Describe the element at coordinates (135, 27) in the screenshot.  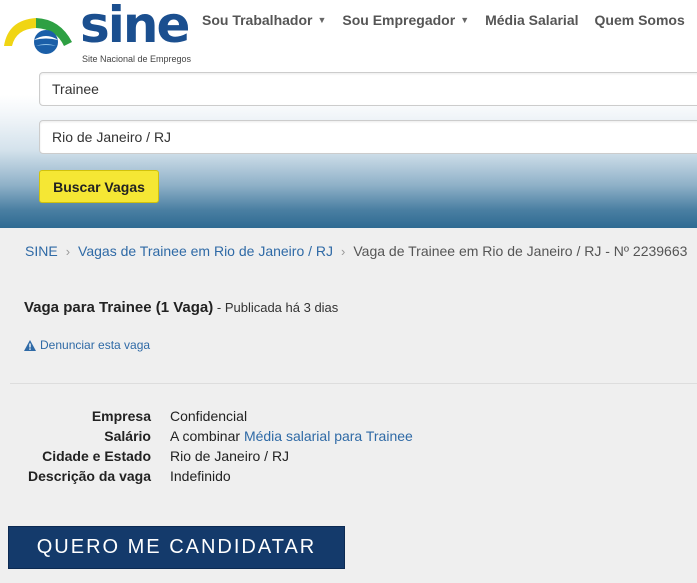
I see `logo-text: sine` at that location.